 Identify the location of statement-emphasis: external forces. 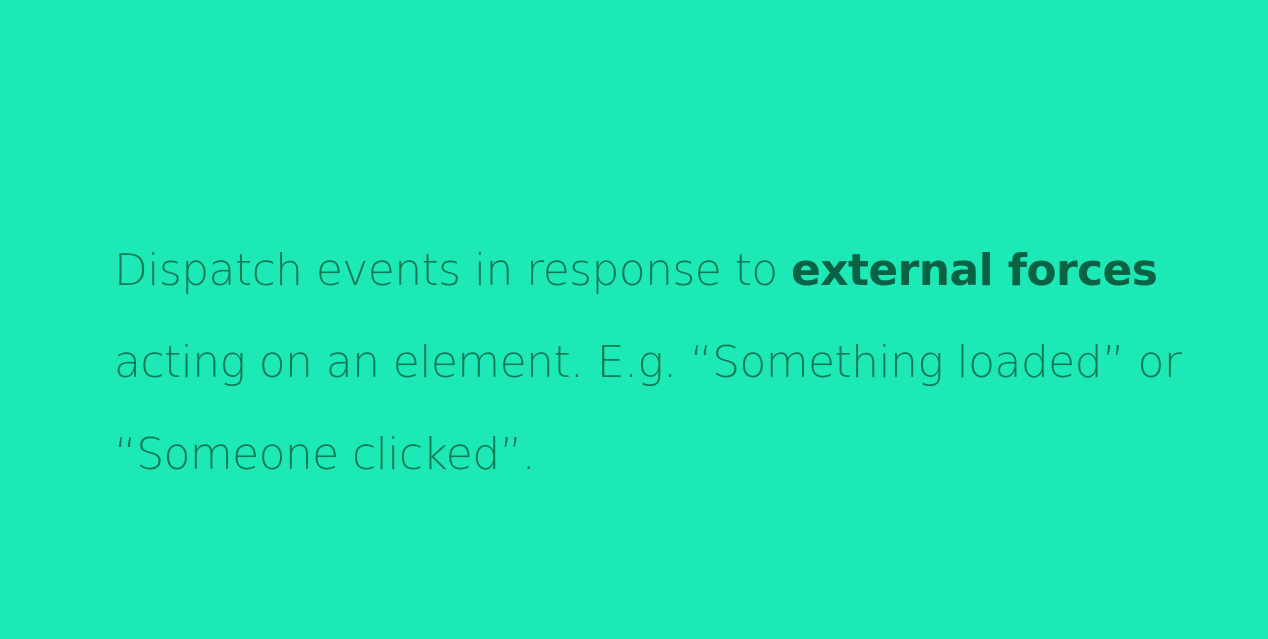
(974, 270).